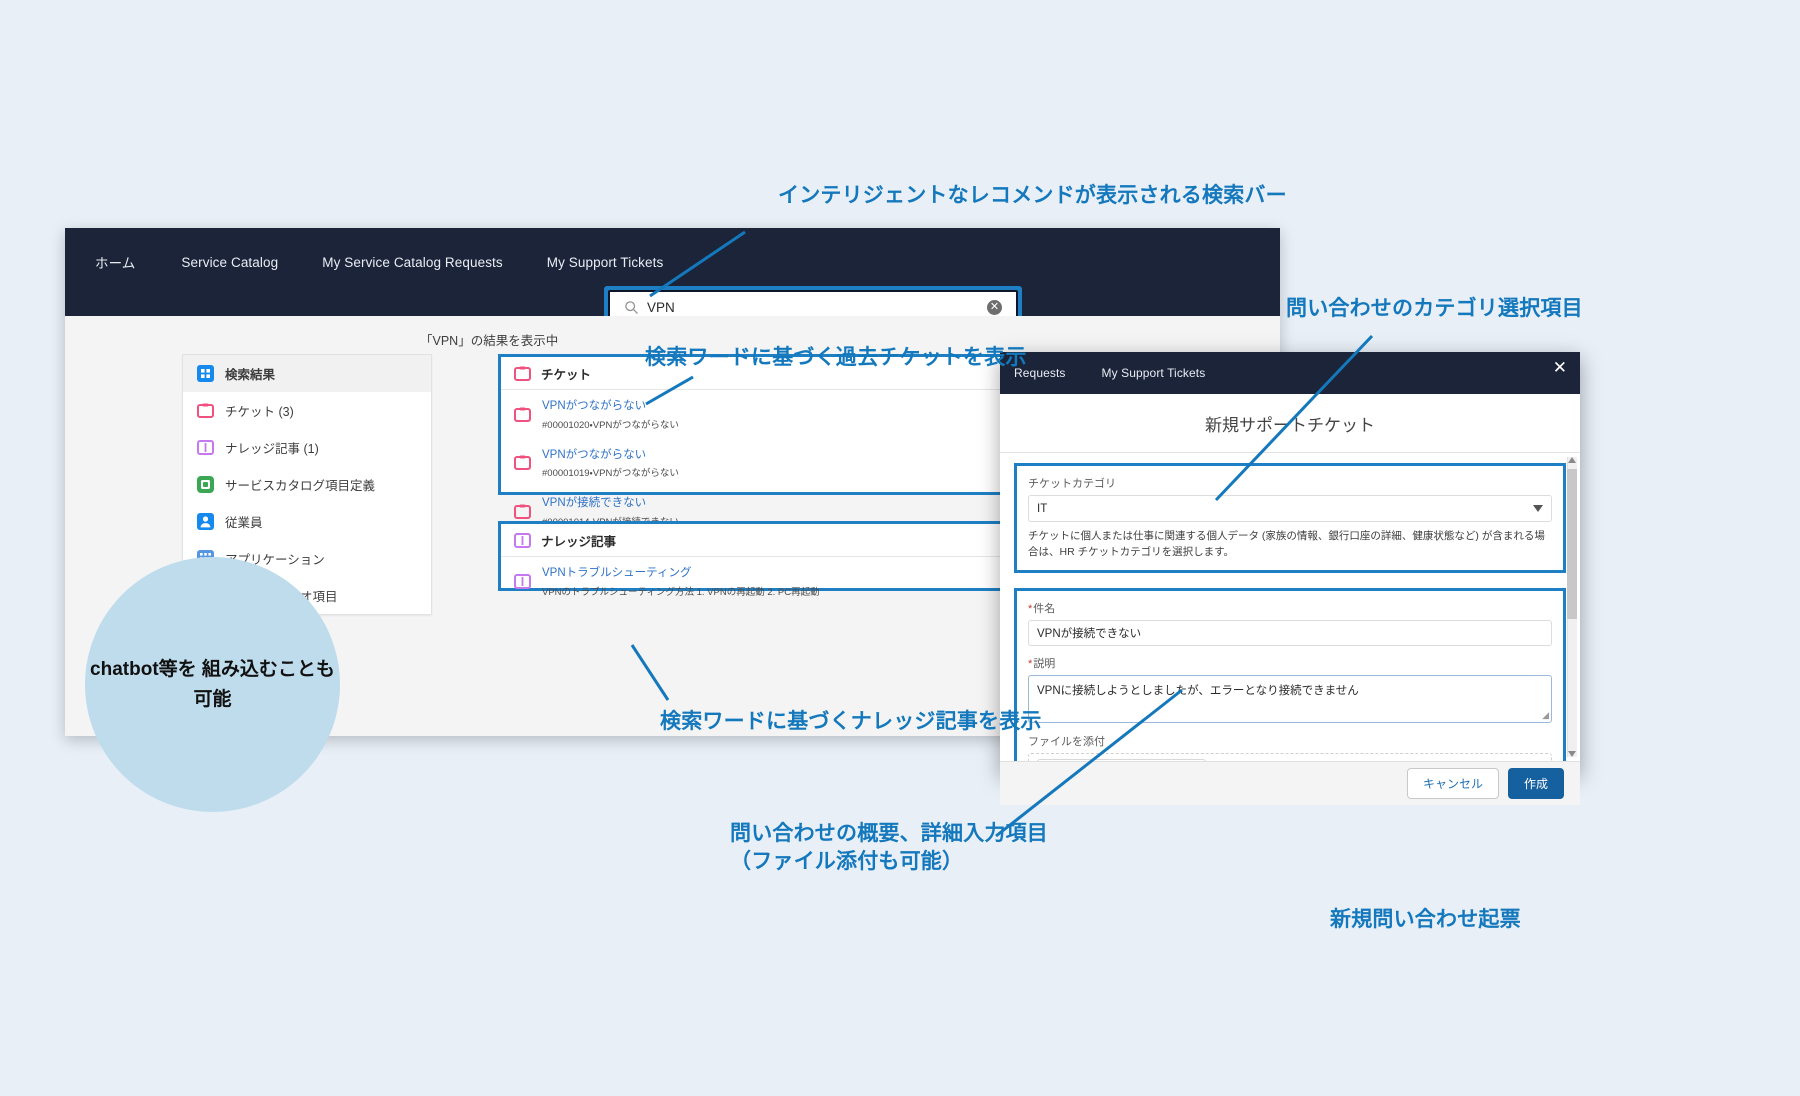 Image resolution: width=1800 pixels, height=1096 pixels. I want to click on modal-footer: キャンセル 作成, so click(1290, 783).